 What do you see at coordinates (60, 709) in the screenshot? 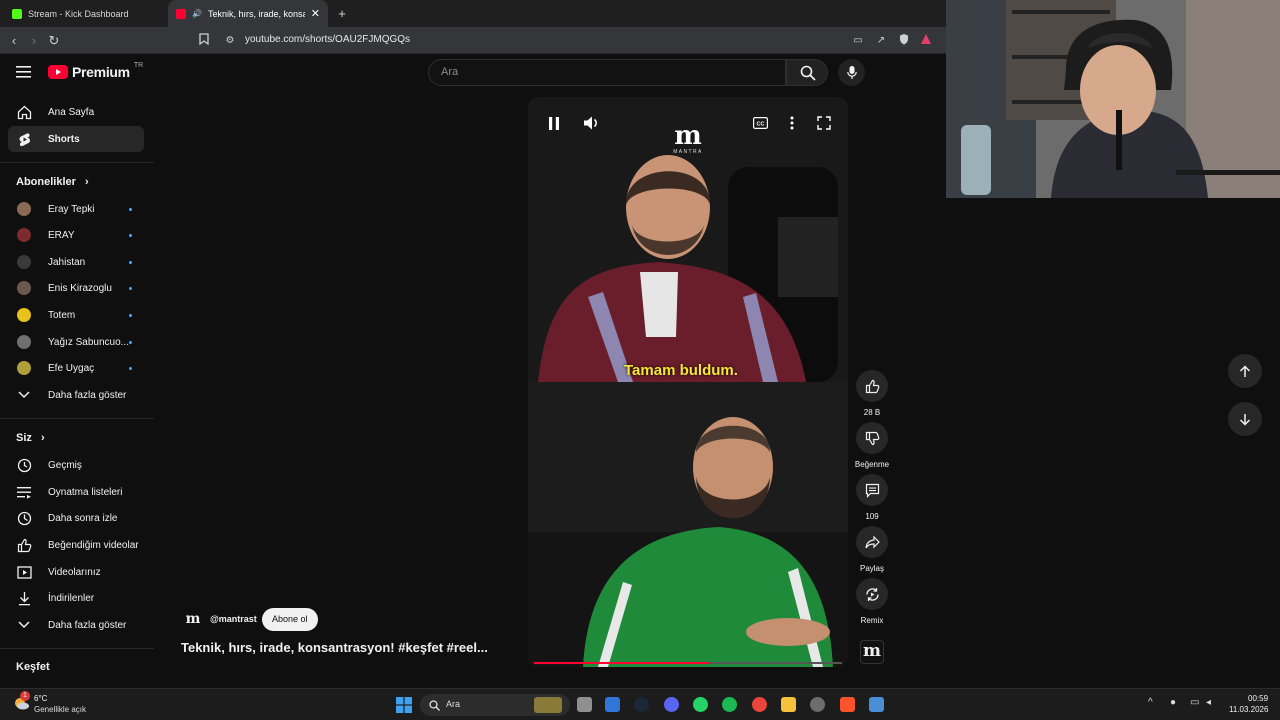
I see `weather-description: Genellikle açık` at bounding box center [60, 709].